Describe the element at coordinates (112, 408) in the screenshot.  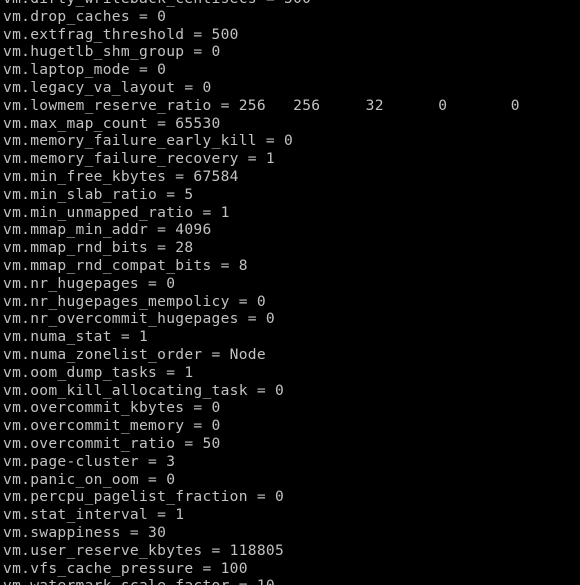
I see `terminal-line: vm.overcommit_kbytes = 0` at that location.